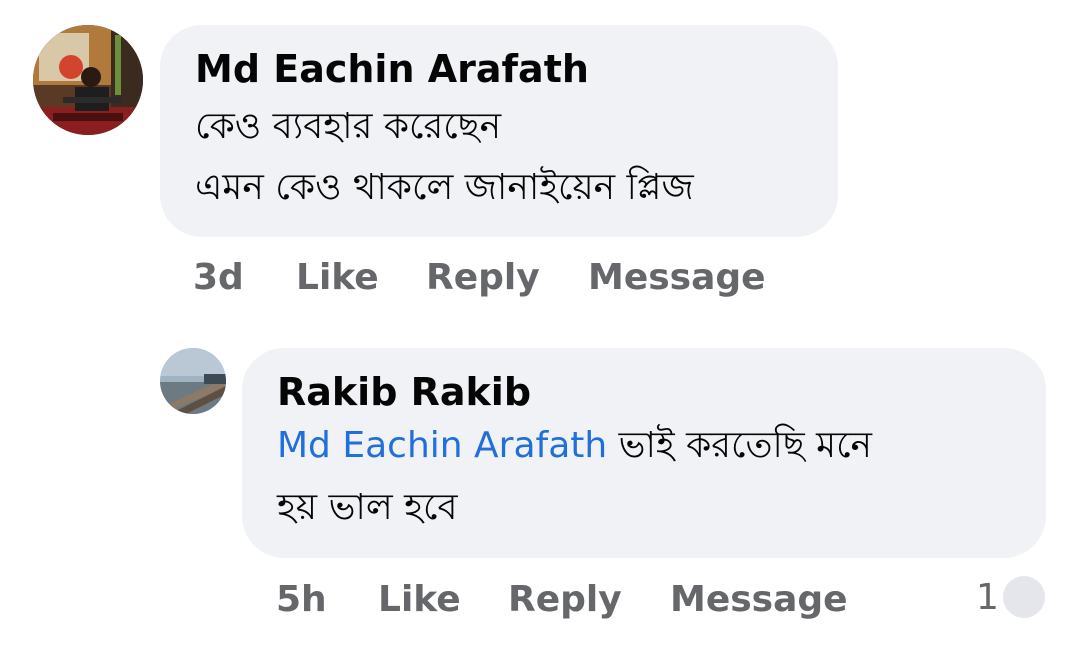 This screenshot has width=1080, height=663. I want to click on comment-text-line: Md Eachin Arafath ভাই করতেছি মনে, so click(574, 446).